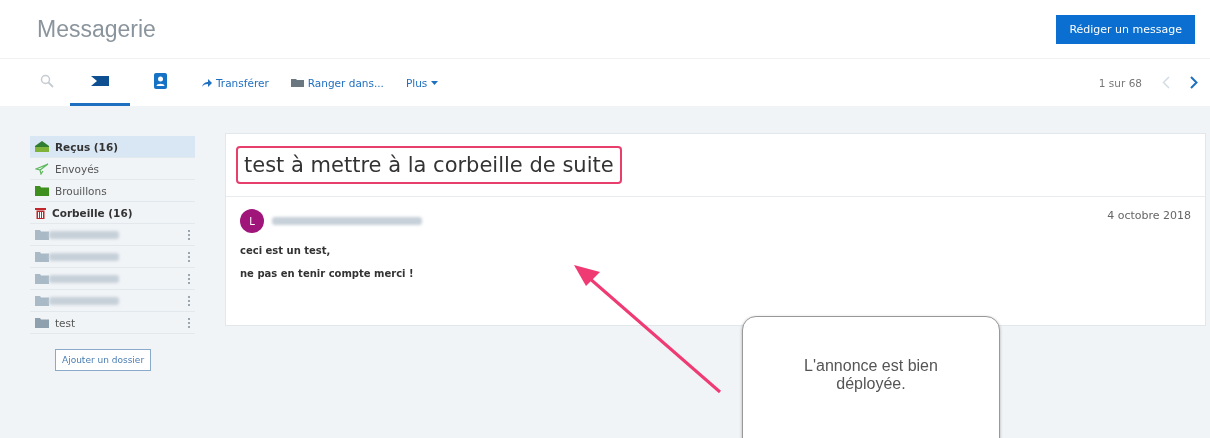  I want to click on sender-avatar: L, so click(252, 221).